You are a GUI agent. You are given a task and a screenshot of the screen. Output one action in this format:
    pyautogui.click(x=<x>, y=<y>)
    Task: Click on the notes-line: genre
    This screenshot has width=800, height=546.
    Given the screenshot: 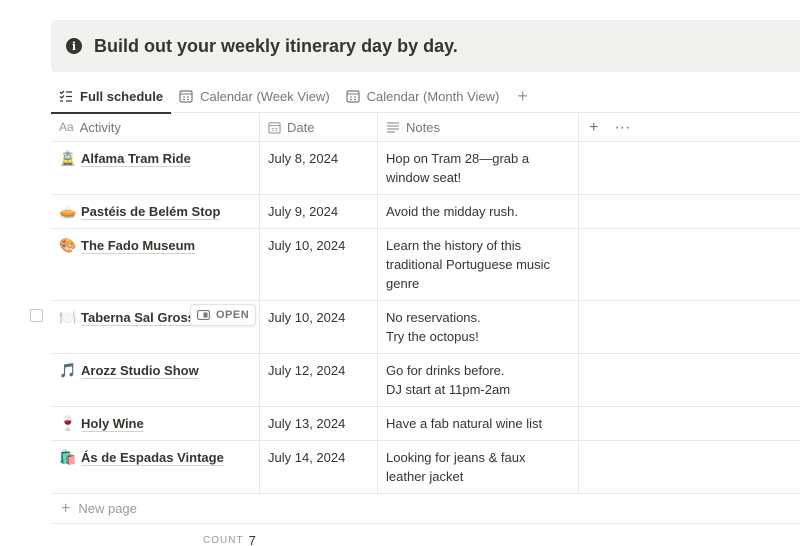 What is the action you would take?
    pyautogui.click(x=403, y=283)
    